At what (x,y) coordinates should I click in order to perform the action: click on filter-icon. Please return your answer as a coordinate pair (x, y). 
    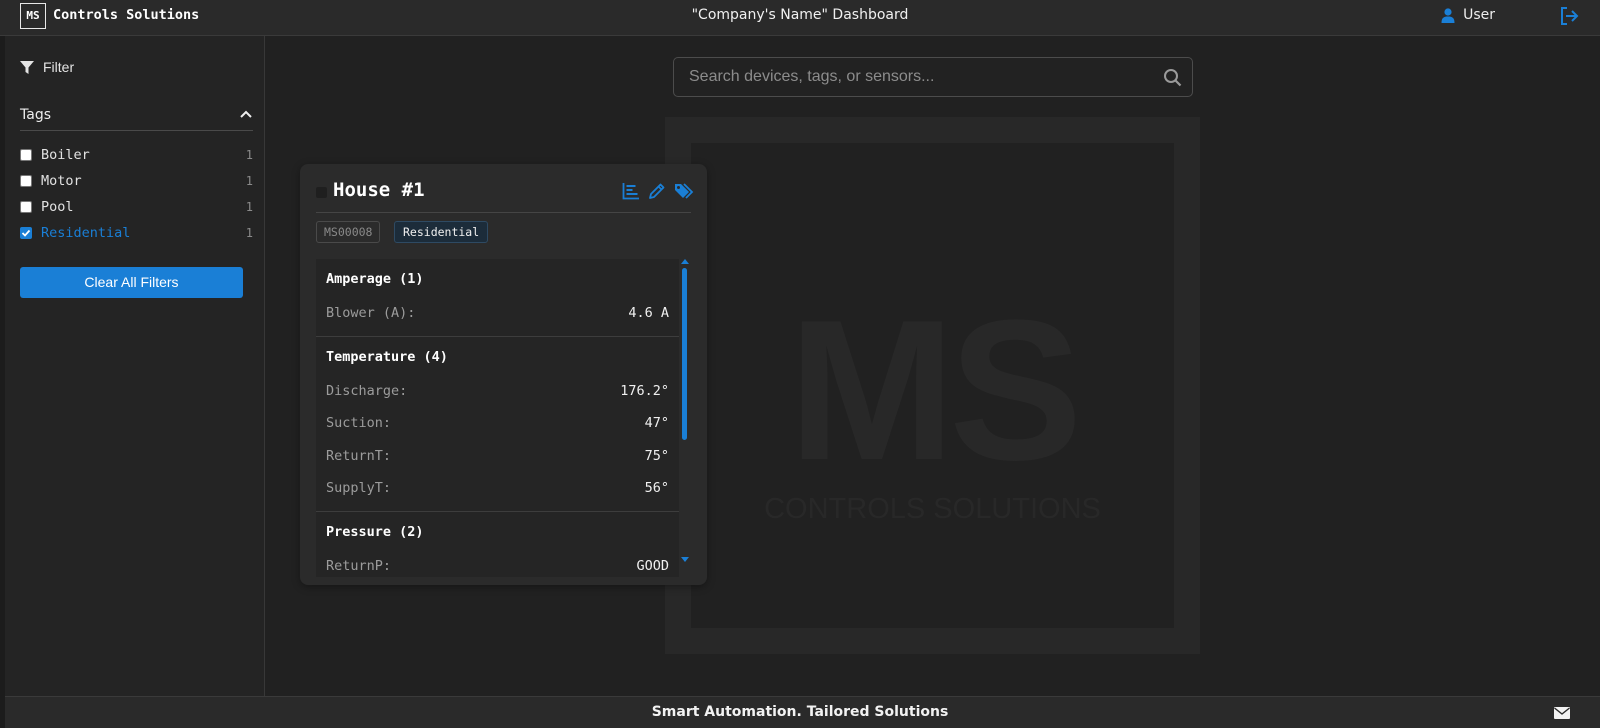
    Looking at the image, I should click on (27, 67).